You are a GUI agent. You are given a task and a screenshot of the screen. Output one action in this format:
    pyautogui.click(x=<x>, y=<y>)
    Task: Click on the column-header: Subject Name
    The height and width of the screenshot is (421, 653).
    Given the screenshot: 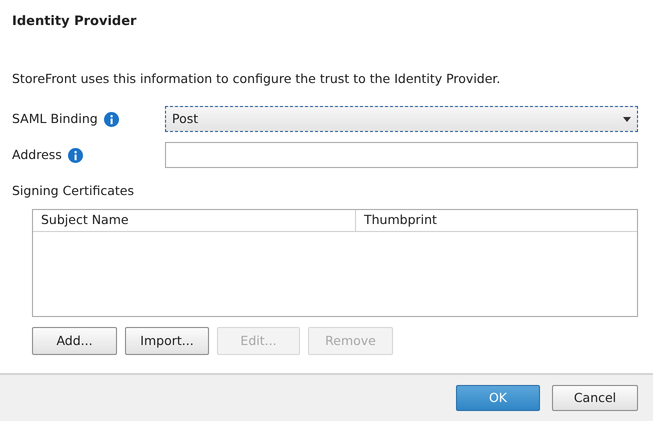 What is the action you would take?
    pyautogui.click(x=194, y=220)
    